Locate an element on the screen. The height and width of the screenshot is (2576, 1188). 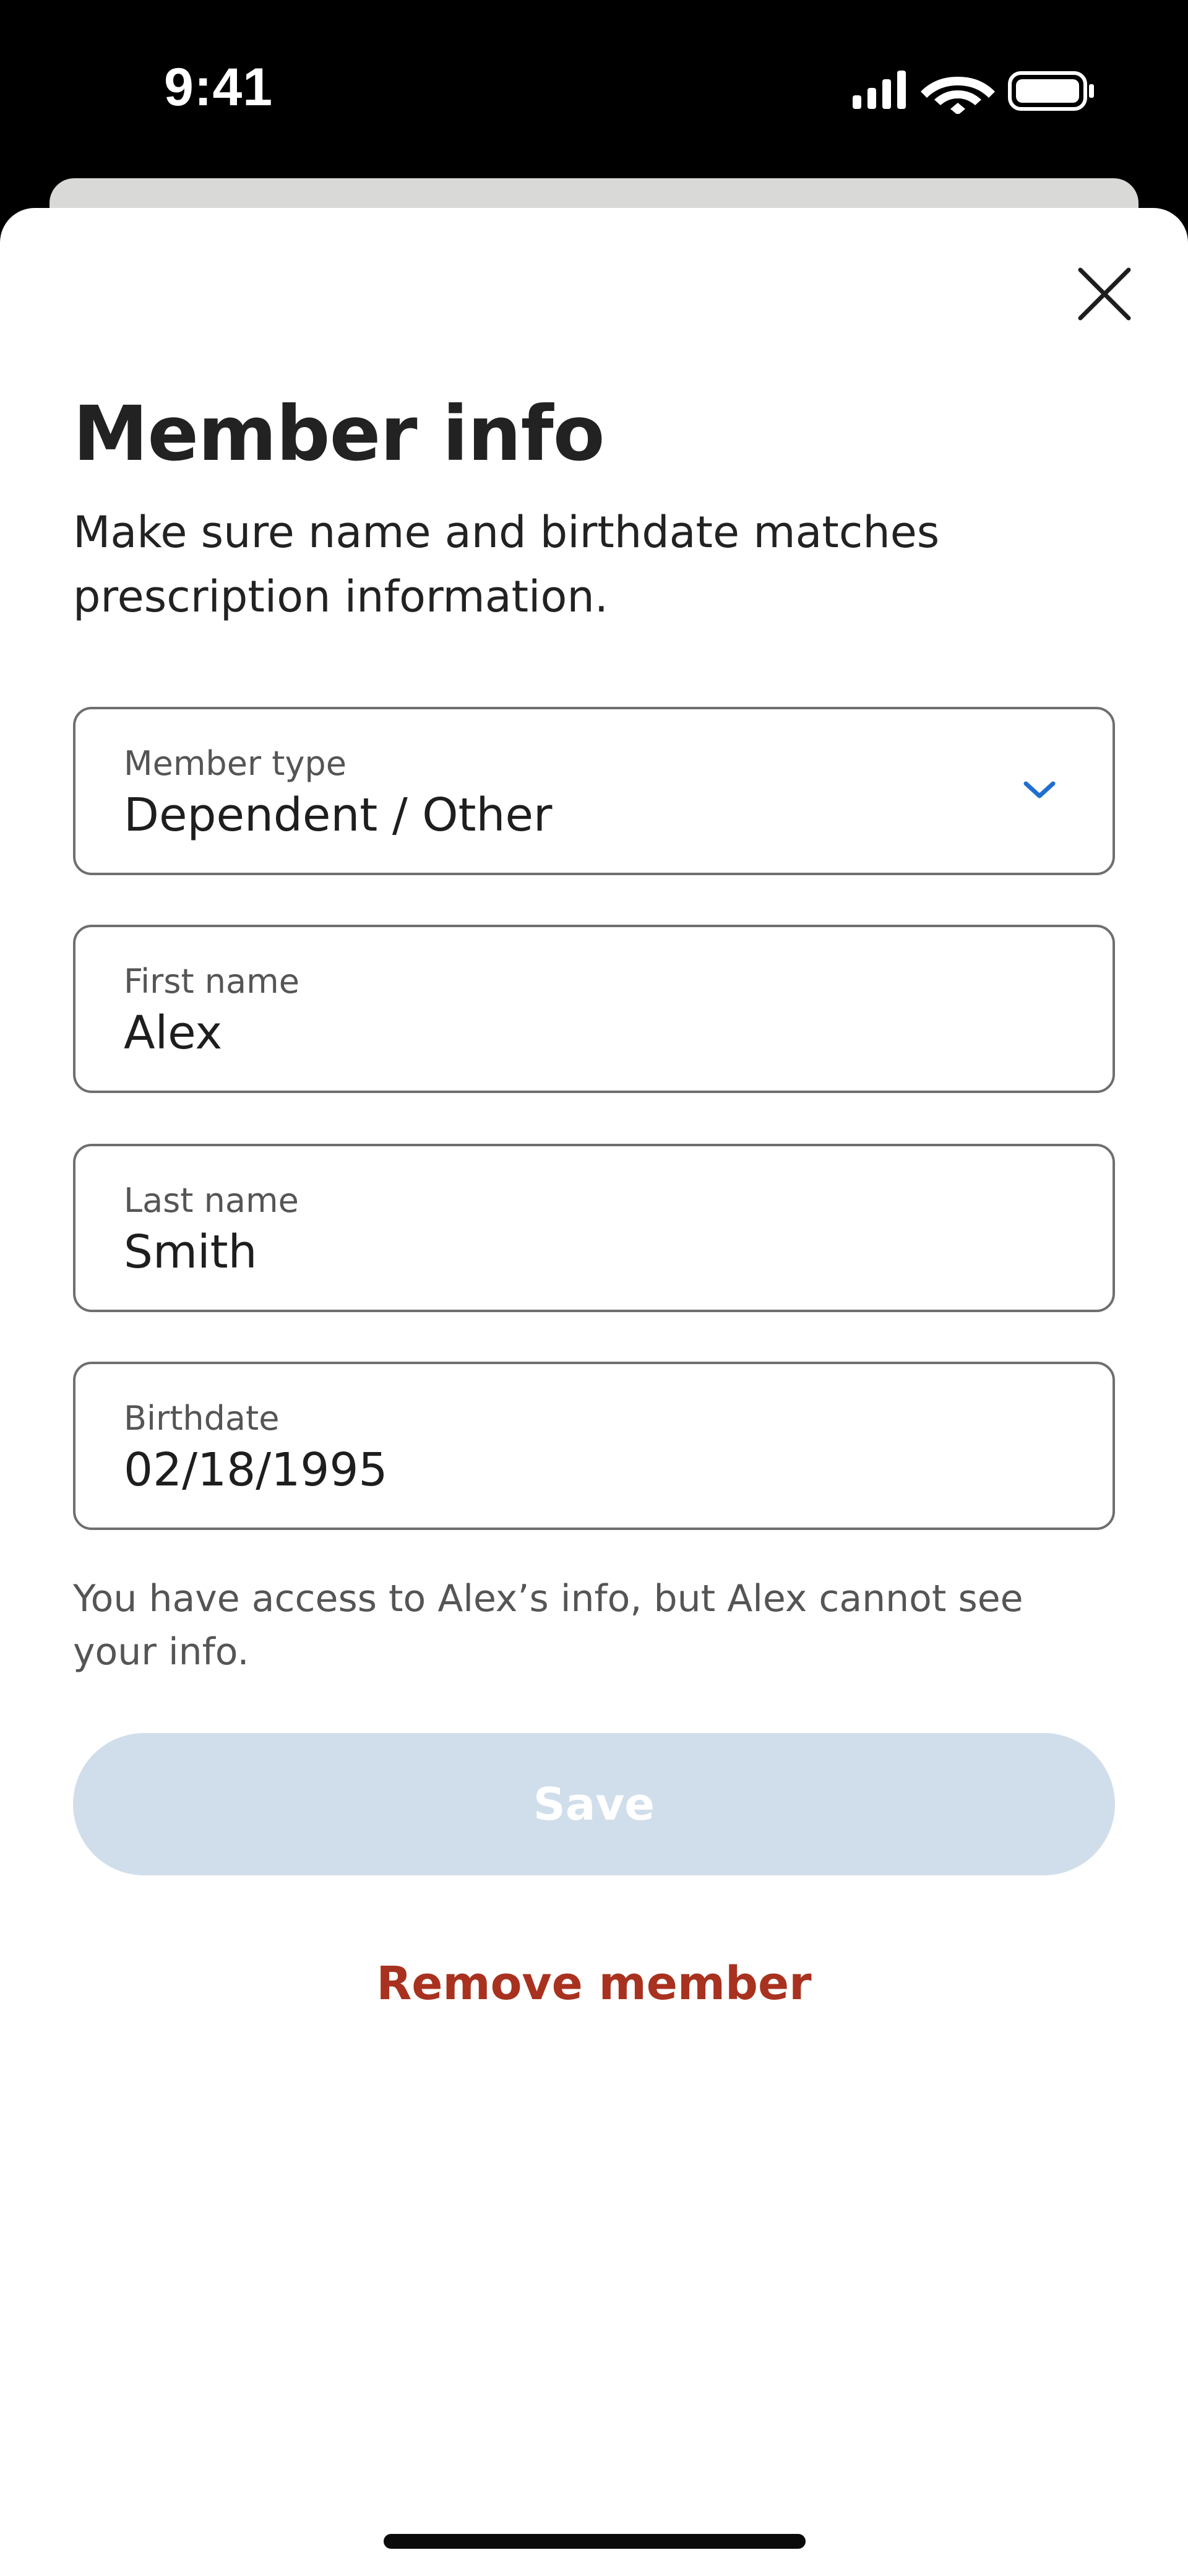
close-icon is located at coordinates (1104, 294).